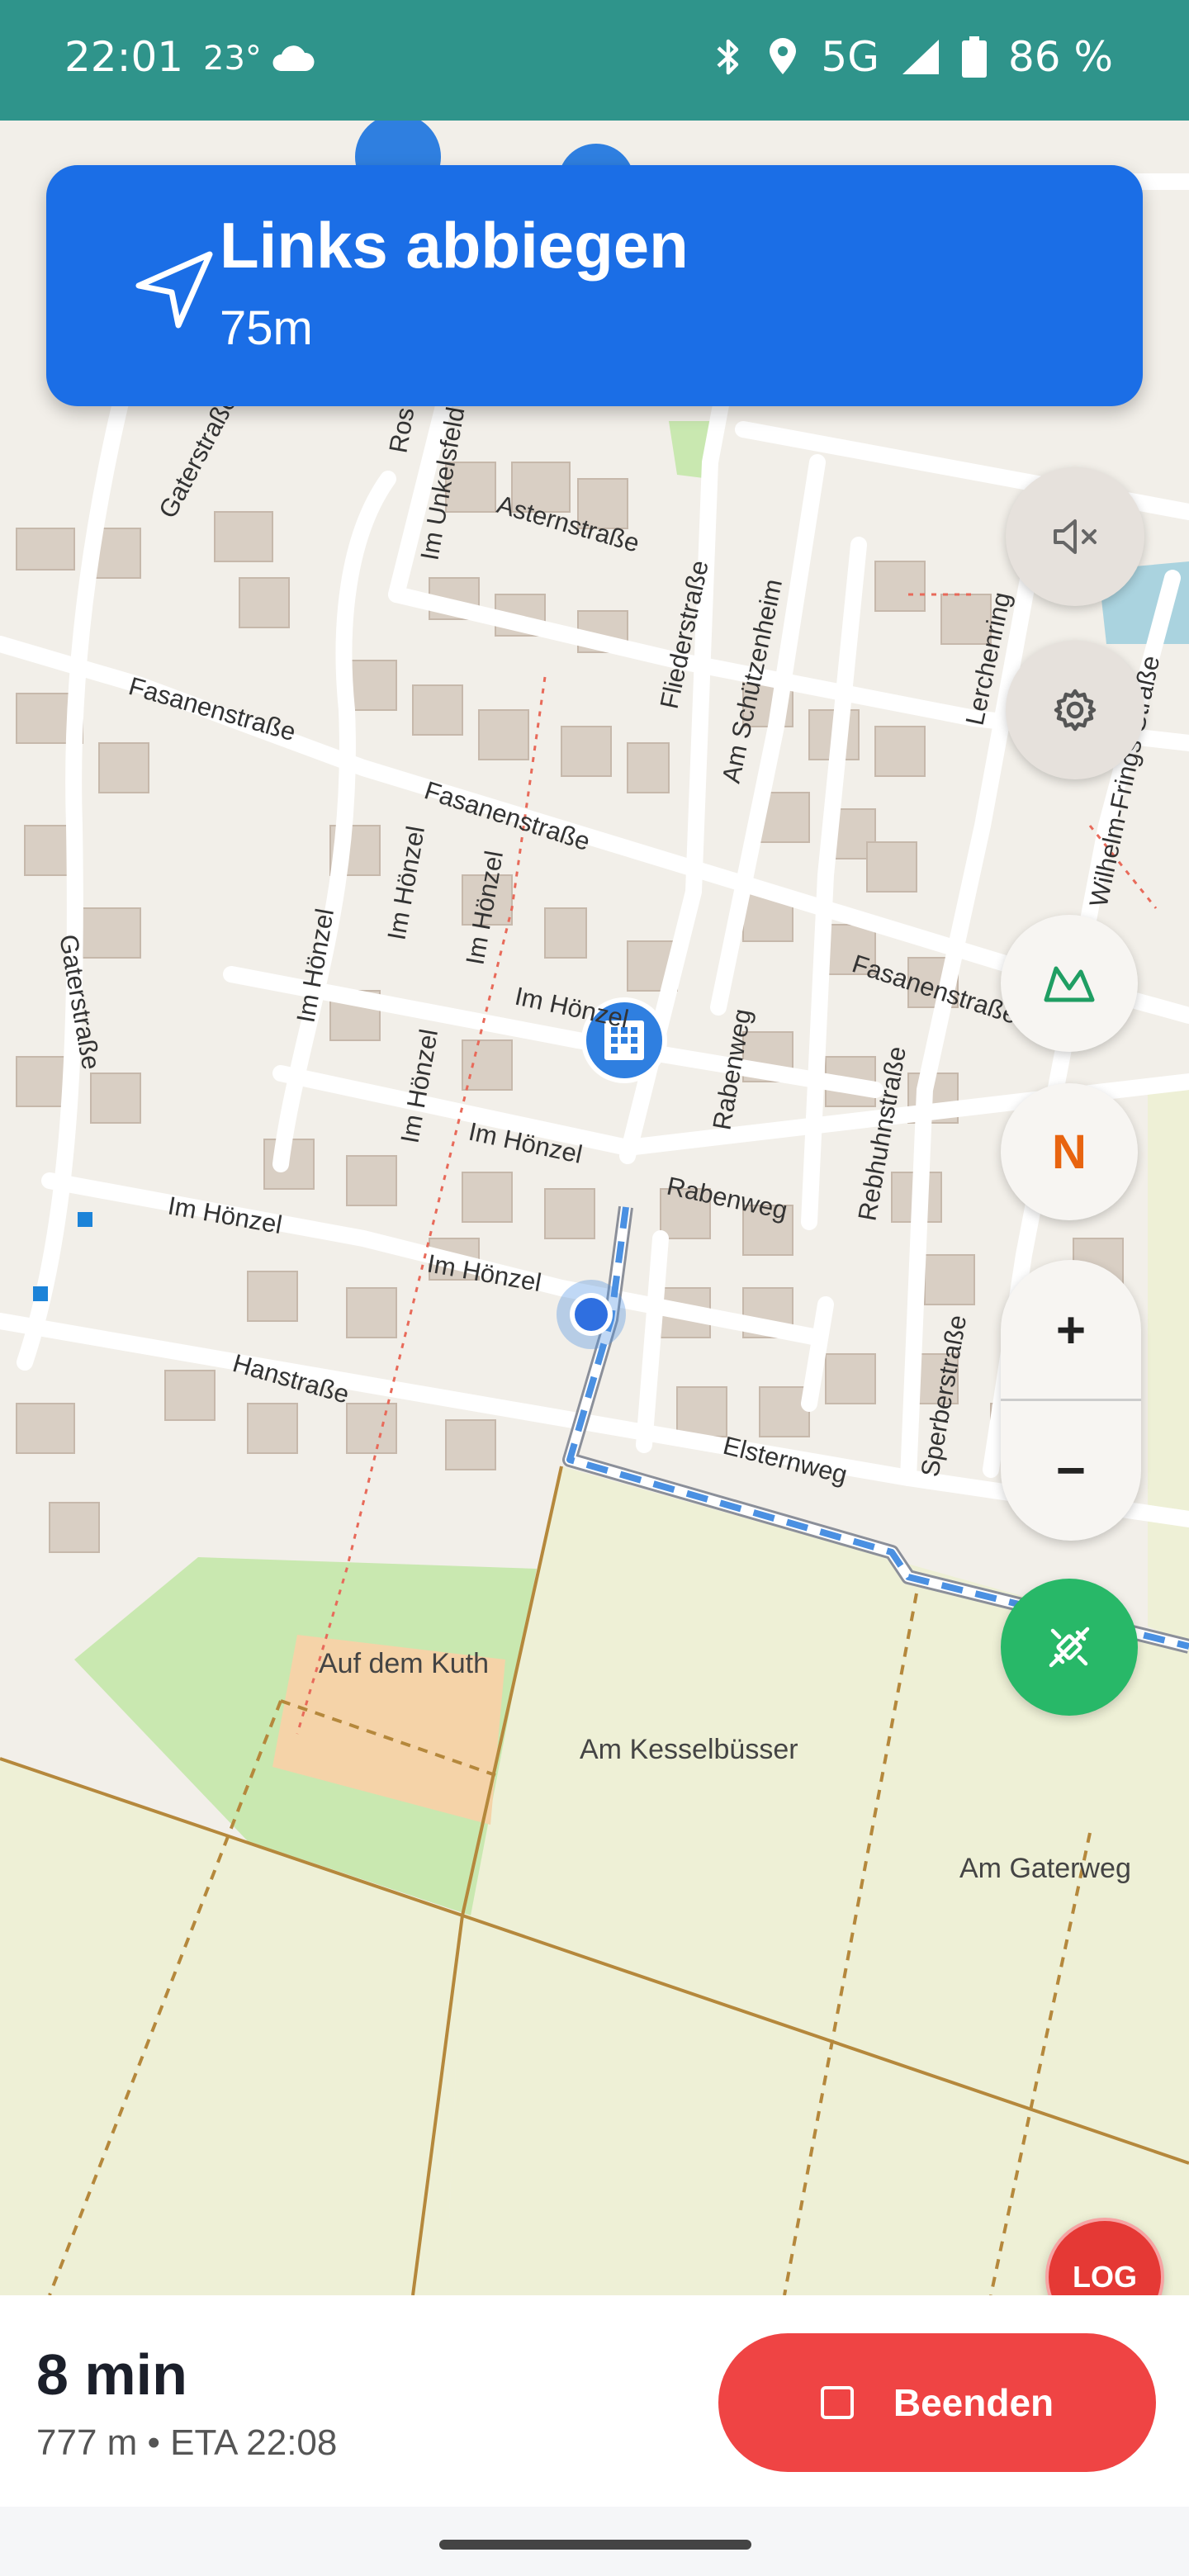  Describe the element at coordinates (1060, 57) in the screenshot. I see `battery-level: 86 %` at that location.